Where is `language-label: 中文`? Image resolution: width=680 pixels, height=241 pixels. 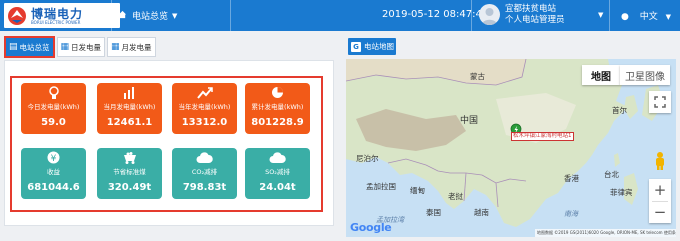
language-label: 中文 is located at coordinates (648, 17).